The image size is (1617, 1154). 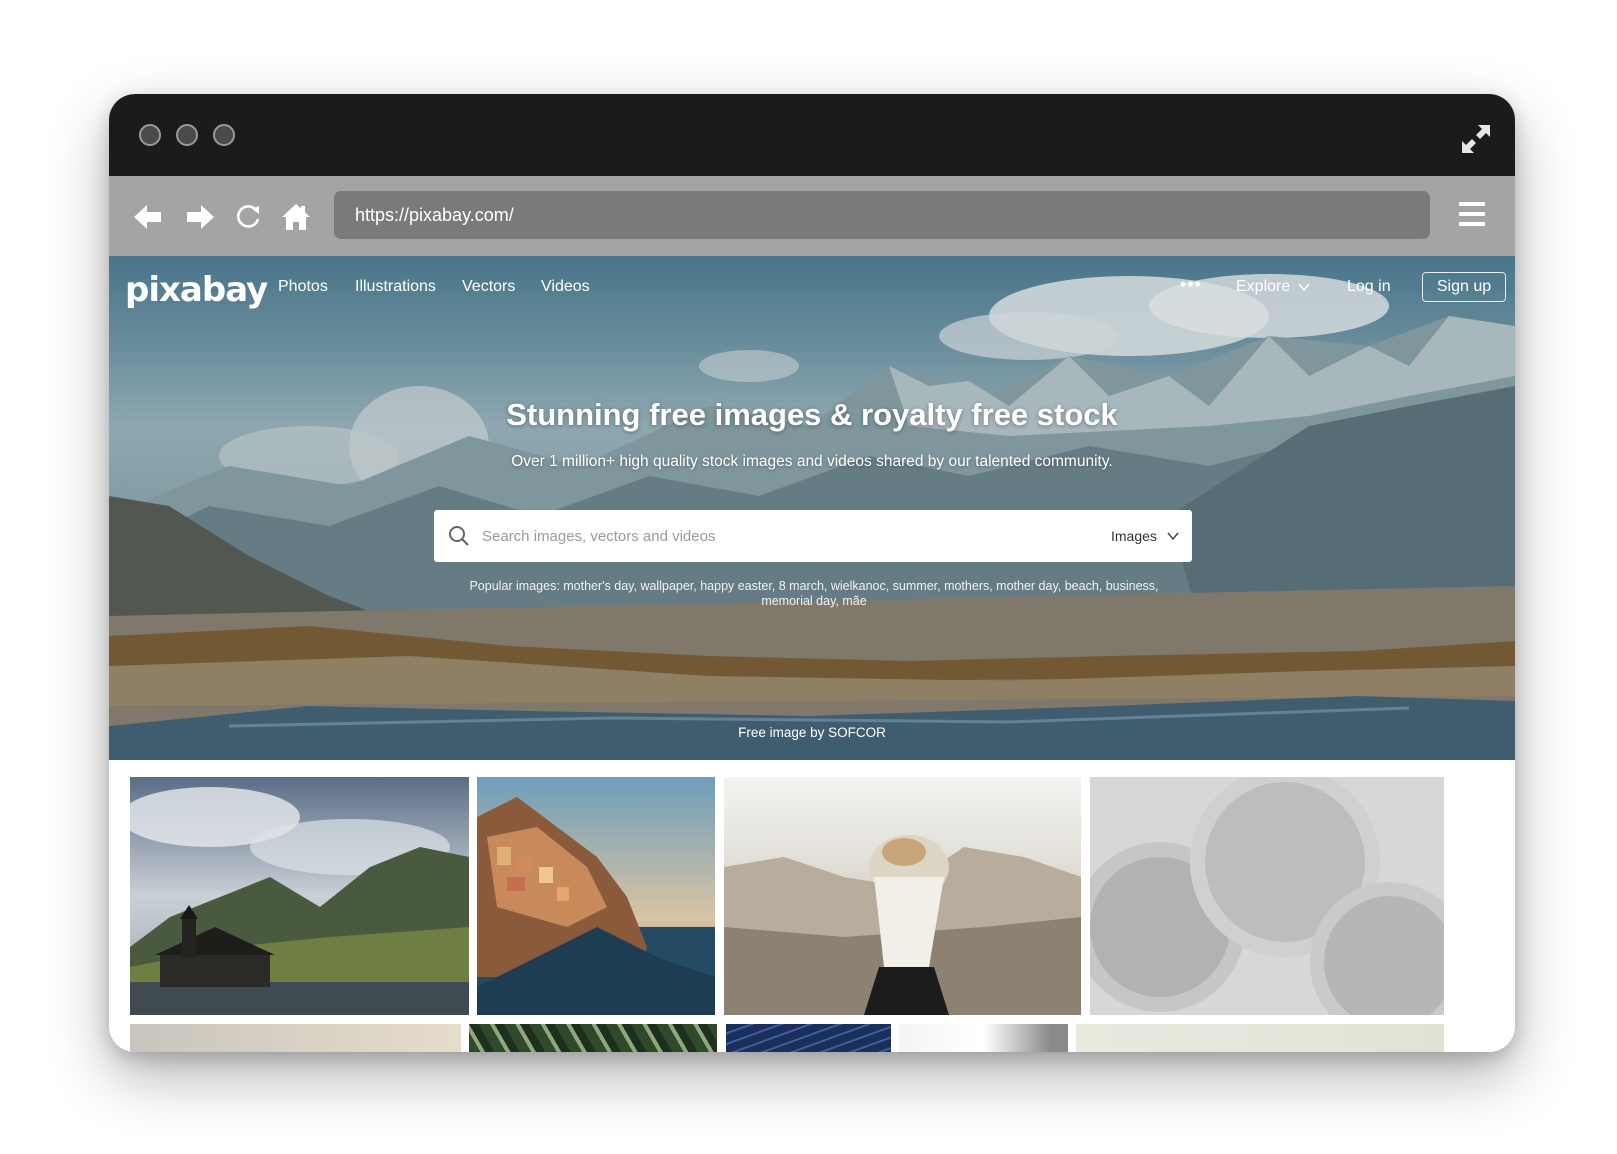 What do you see at coordinates (1476, 139) in the screenshot?
I see `expand-icon` at bounding box center [1476, 139].